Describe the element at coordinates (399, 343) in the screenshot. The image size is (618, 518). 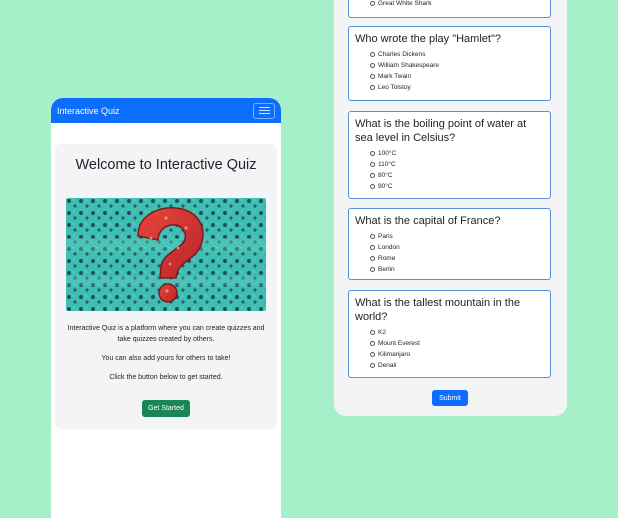
I see `option-label: Mount Everest` at that location.